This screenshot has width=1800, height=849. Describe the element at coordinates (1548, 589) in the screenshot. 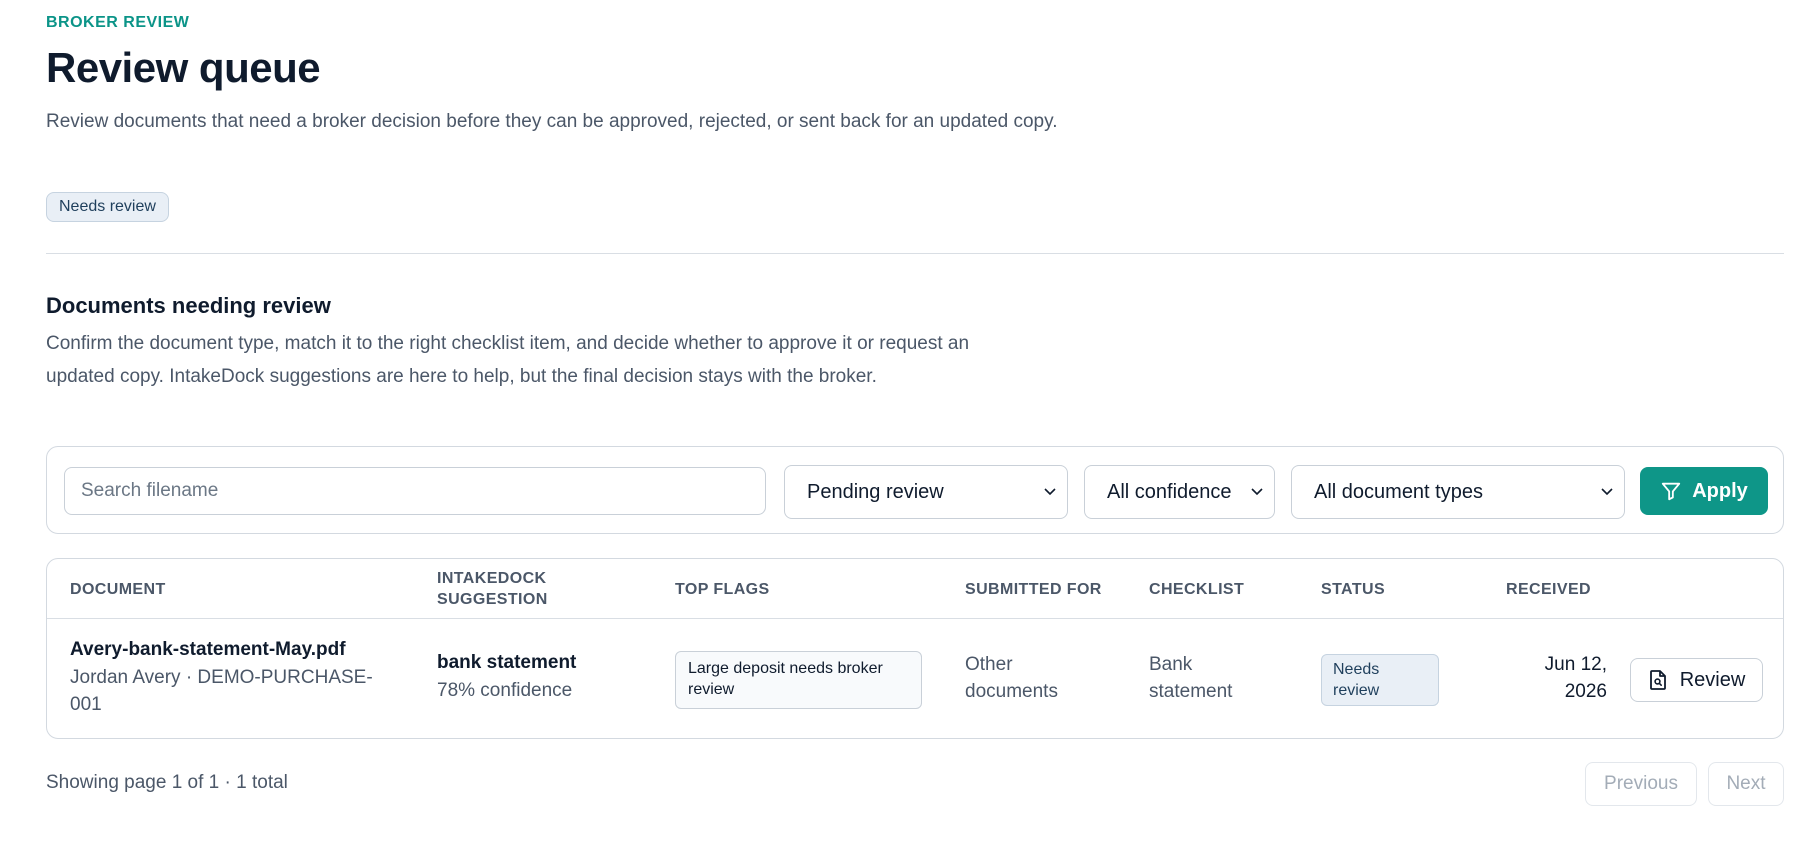

I see `column-header-received: RECEIVED` at that location.